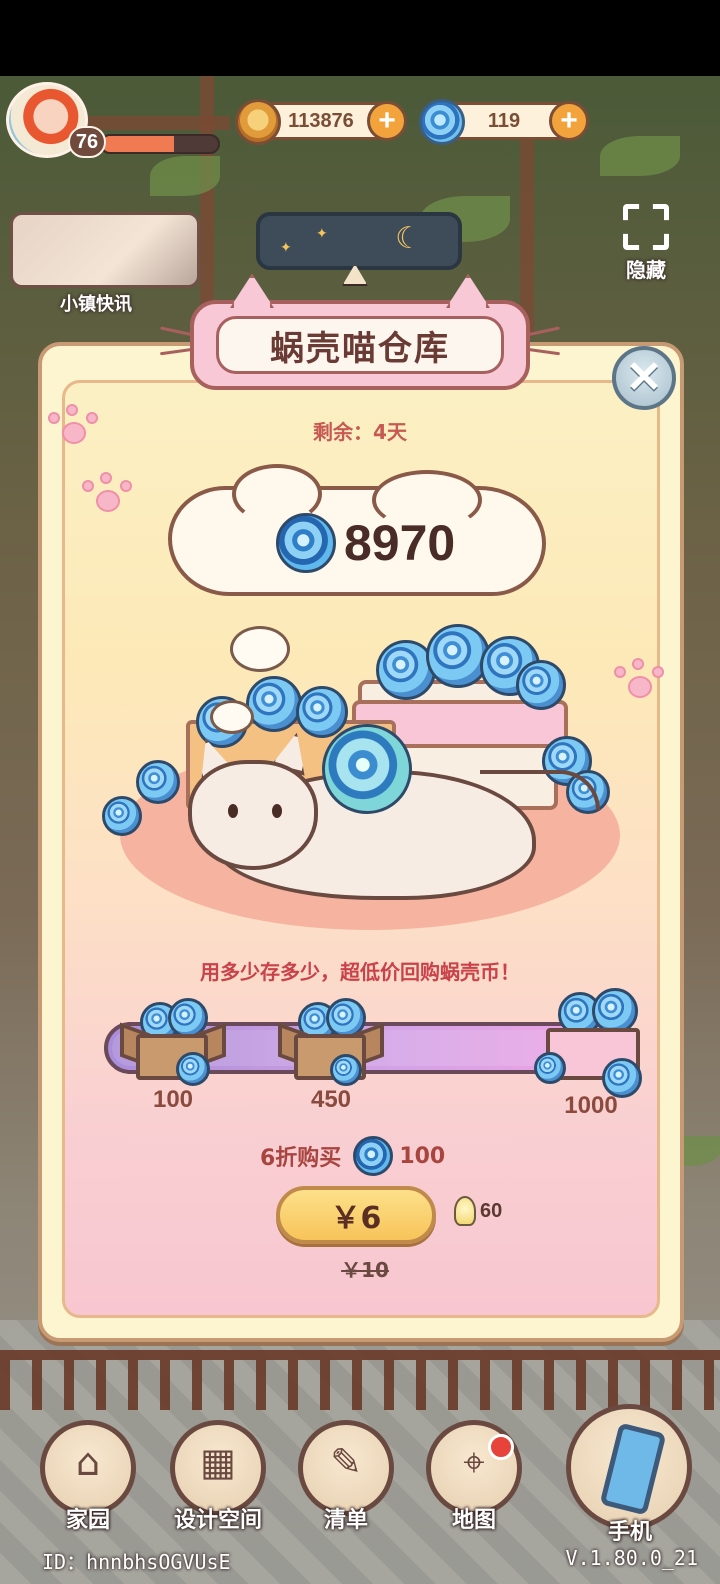 Image resolution: width=720 pixels, height=1584 pixels. Describe the element at coordinates (87, 1520) in the screenshot. I see `nav-home-label: 家园` at that location.